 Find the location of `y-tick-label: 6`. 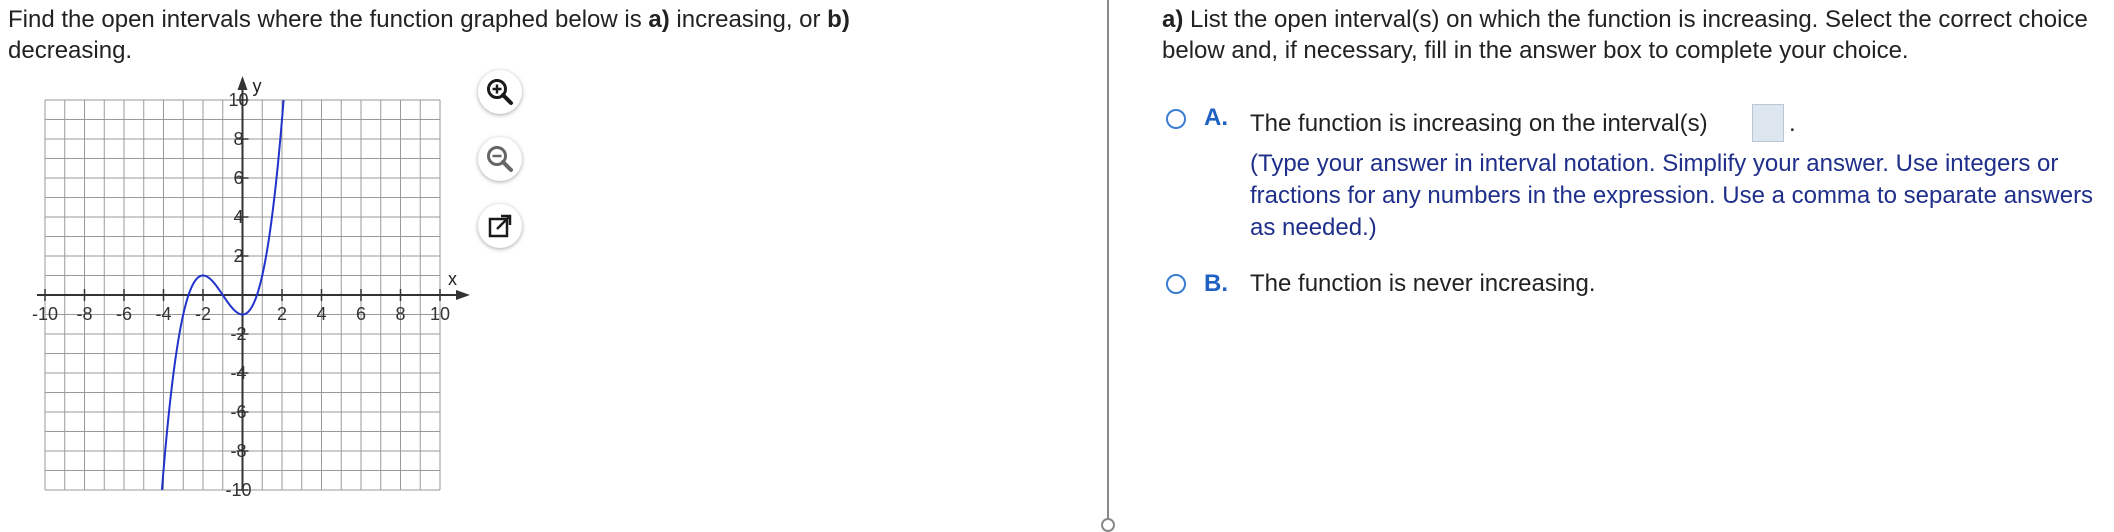

y-tick-label: 6 is located at coordinates (238, 178).